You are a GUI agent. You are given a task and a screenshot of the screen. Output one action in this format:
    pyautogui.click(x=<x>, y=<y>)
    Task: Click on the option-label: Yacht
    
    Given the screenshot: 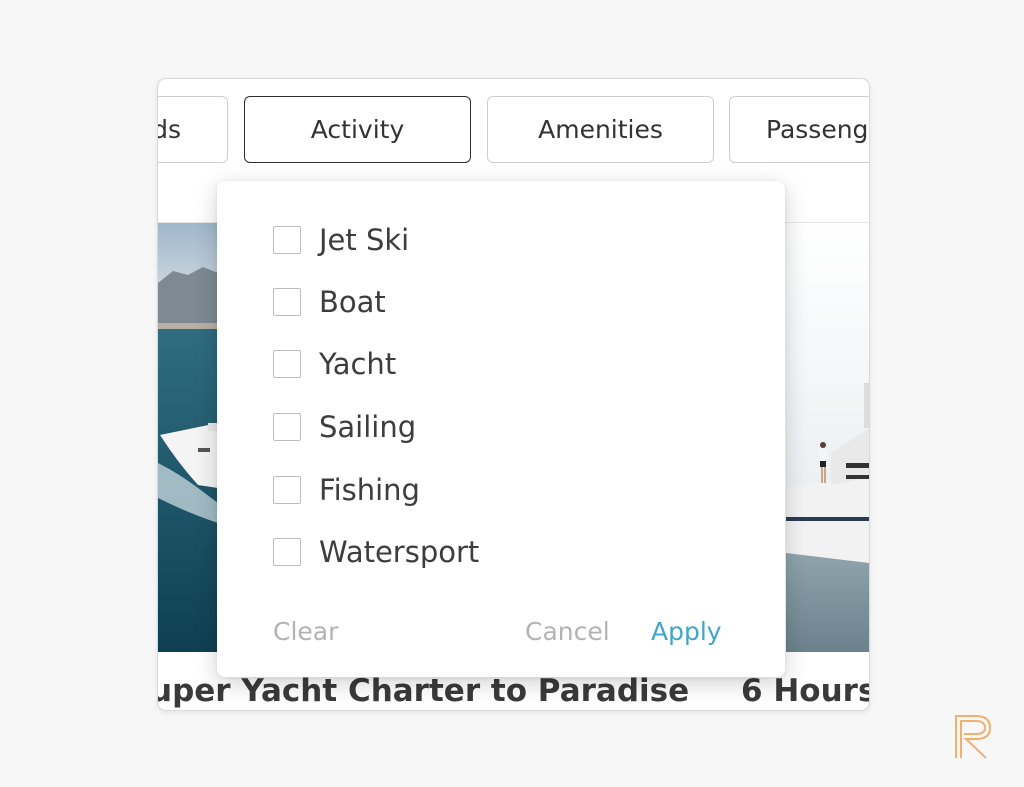 What is the action you would take?
    pyautogui.click(x=358, y=364)
    